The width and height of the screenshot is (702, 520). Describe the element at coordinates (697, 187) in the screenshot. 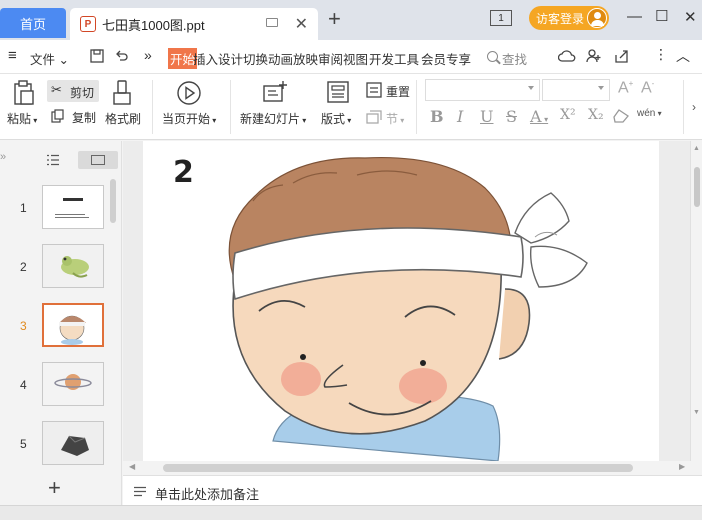

I see `vertical-scroll-thumb` at that location.